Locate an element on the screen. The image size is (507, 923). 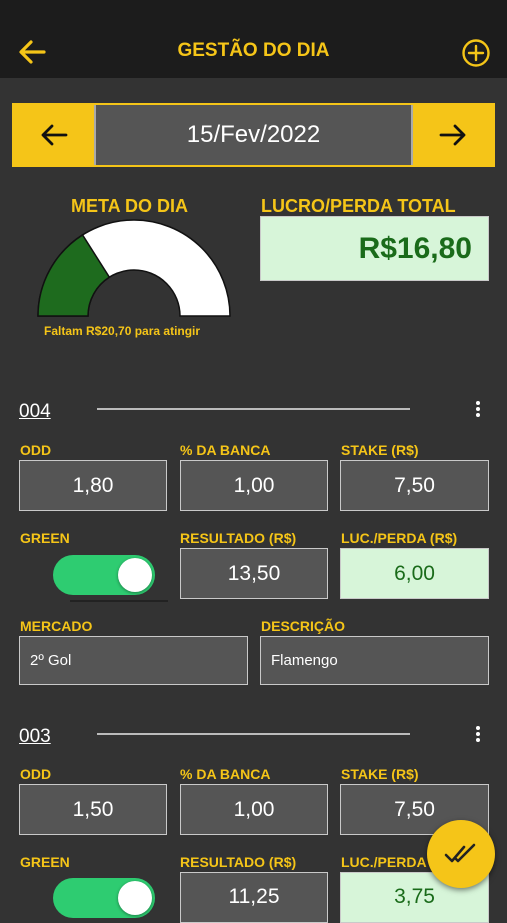
current-date: 15/Fev/2022 is located at coordinates (253, 135).